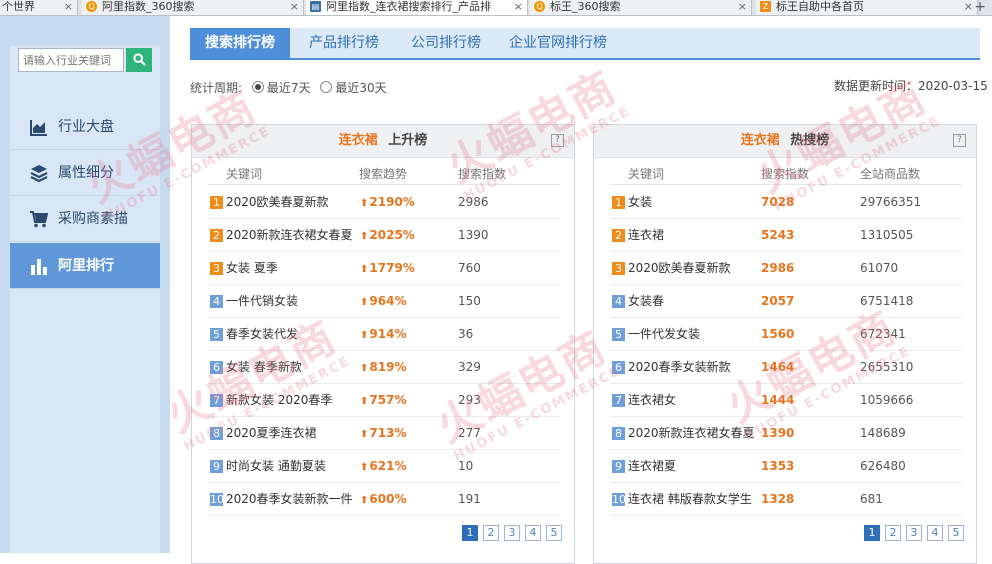 This screenshot has height=564, width=992. I want to click on table-row: 9 连衣裙夏 1353 626480, so click(786, 466).